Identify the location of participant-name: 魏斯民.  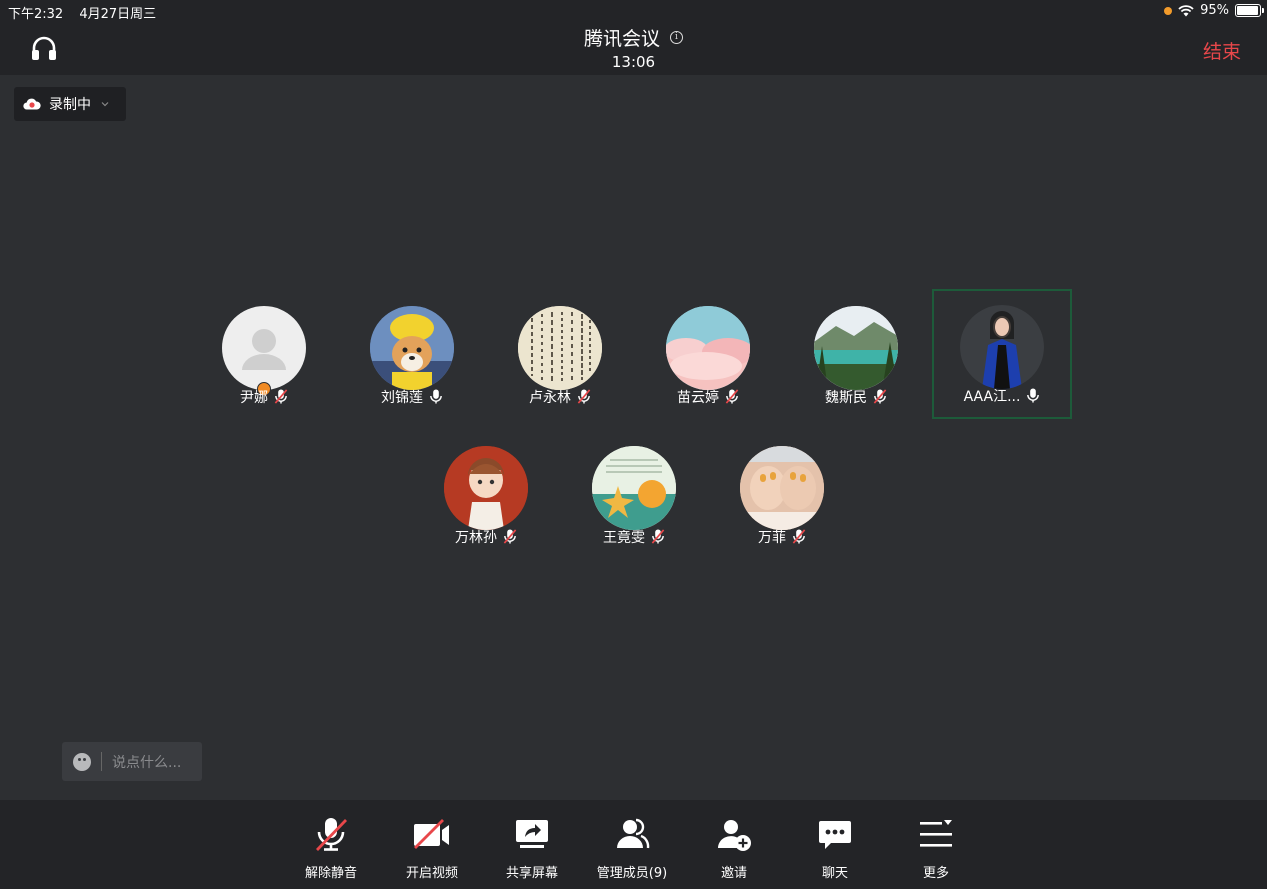
(846, 398).